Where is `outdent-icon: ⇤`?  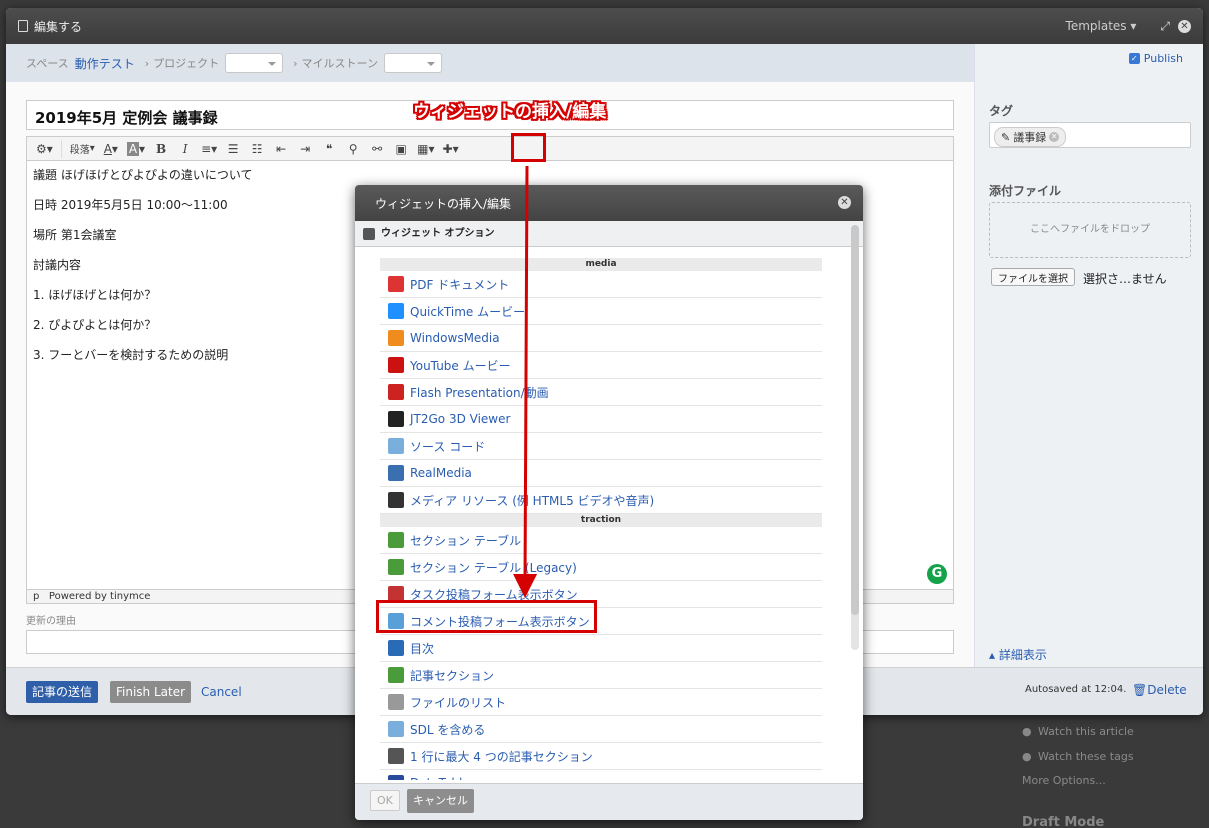
outdent-icon: ⇤ is located at coordinates (281, 149).